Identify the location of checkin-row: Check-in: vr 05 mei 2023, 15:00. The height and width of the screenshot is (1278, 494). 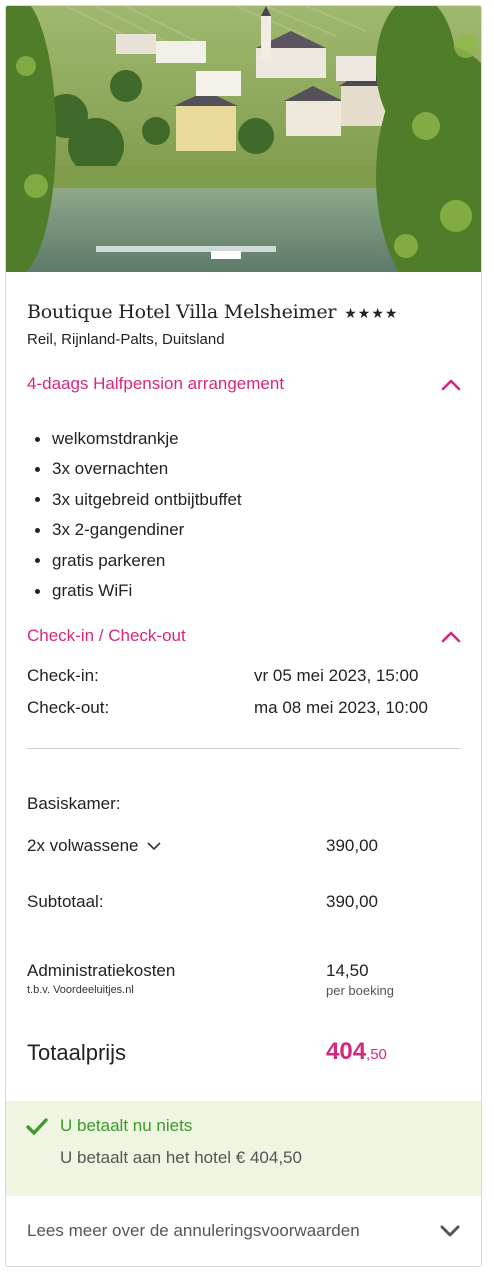
(247, 676).